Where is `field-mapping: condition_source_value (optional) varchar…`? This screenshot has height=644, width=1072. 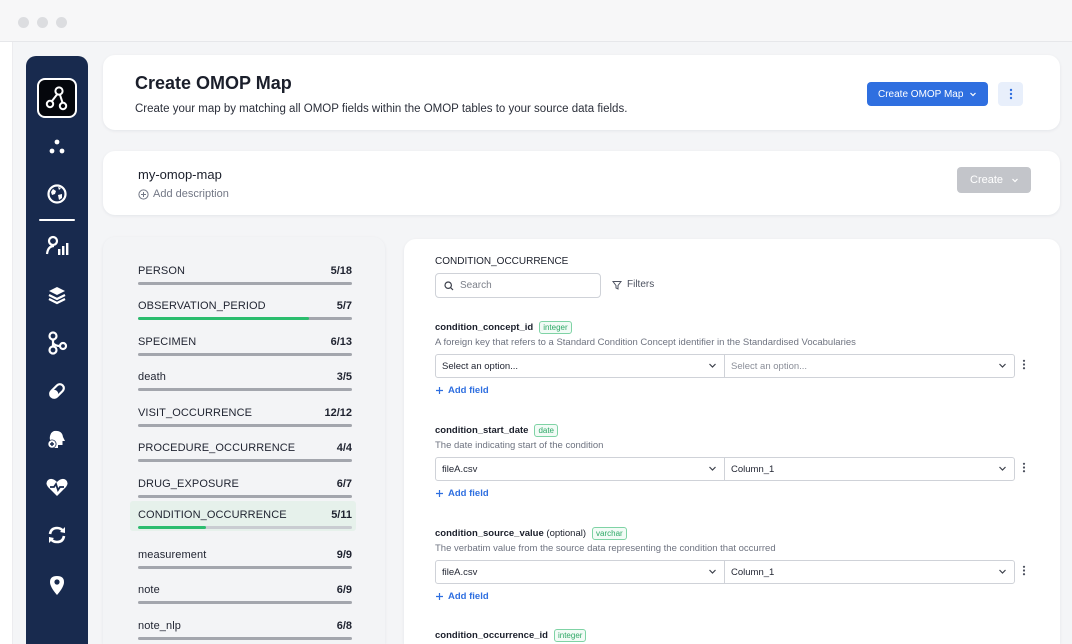 field-mapping: condition_source_value (optional) varchar… is located at coordinates (735, 564).